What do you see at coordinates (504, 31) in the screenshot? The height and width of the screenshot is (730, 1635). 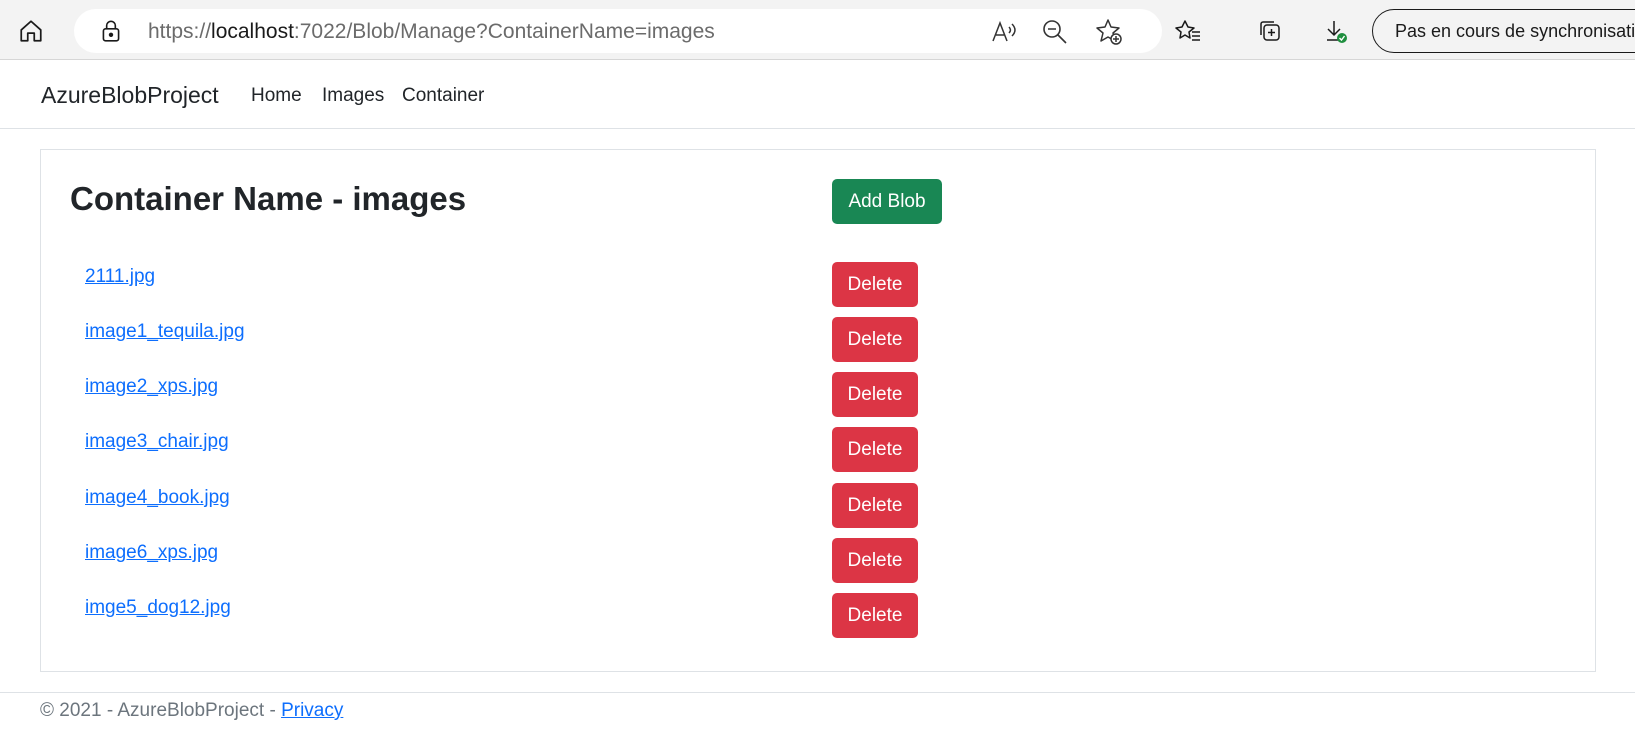 I see `url-path: :7022/Blob/Manage?ContainerName=images` at bounding box center [504, 31].